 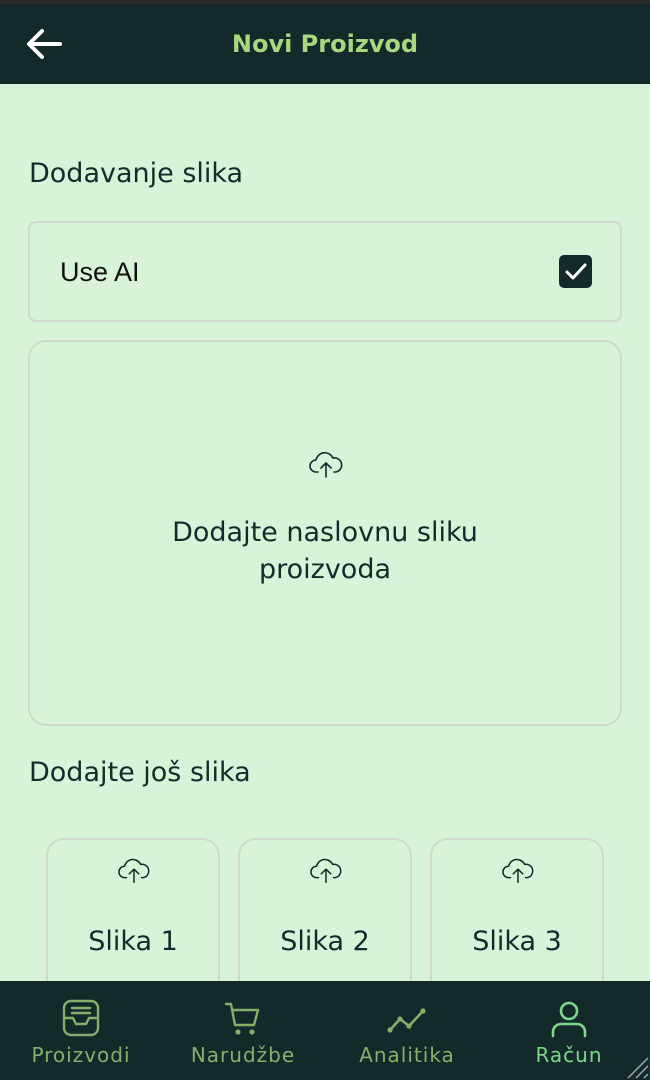 What do you see at coordinates (569, 1019) in the screenshot?
I see `user-icon` at bounding box center [569, 1019].